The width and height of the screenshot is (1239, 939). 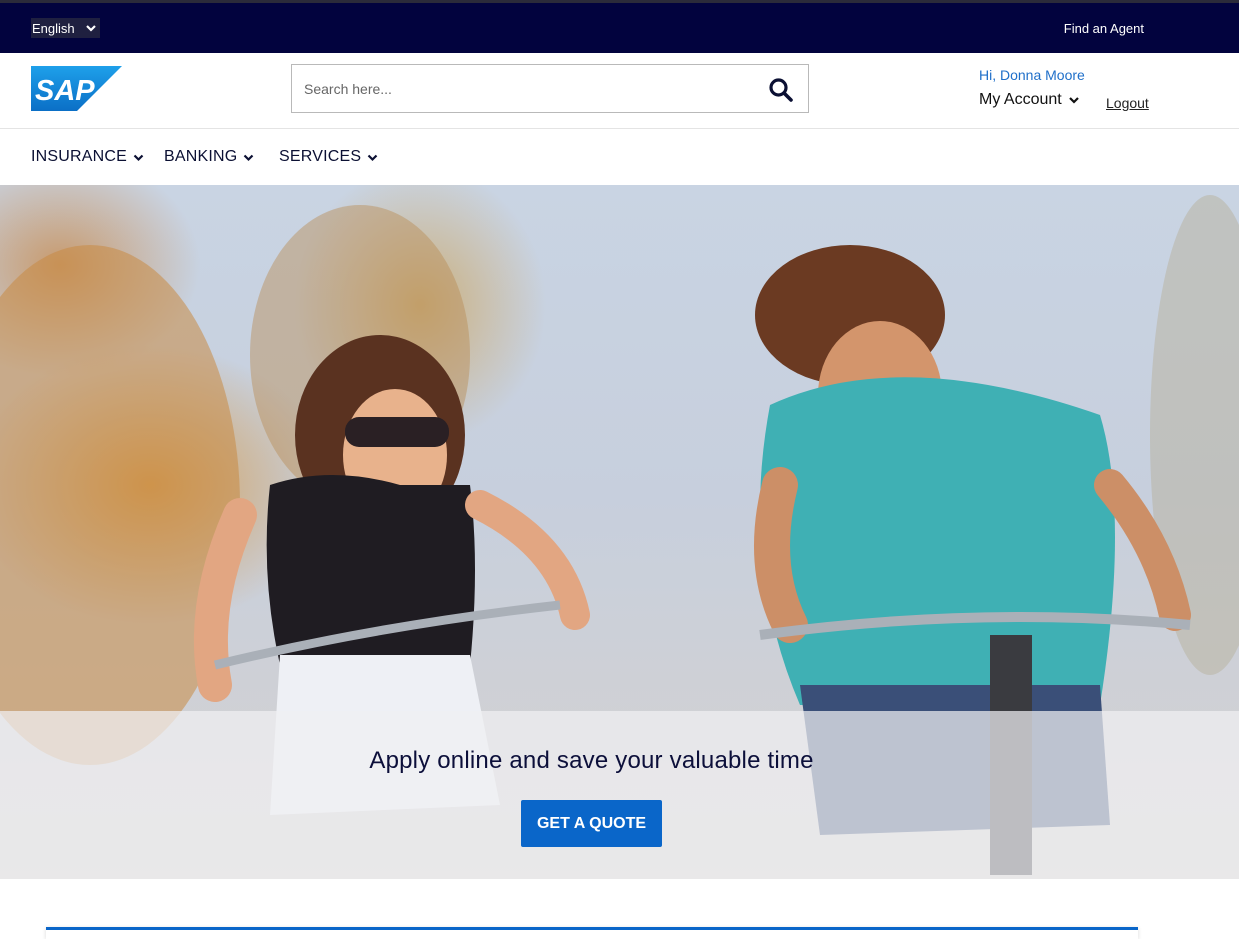 I want to click on language-select: English, so click(x=65, y=28).